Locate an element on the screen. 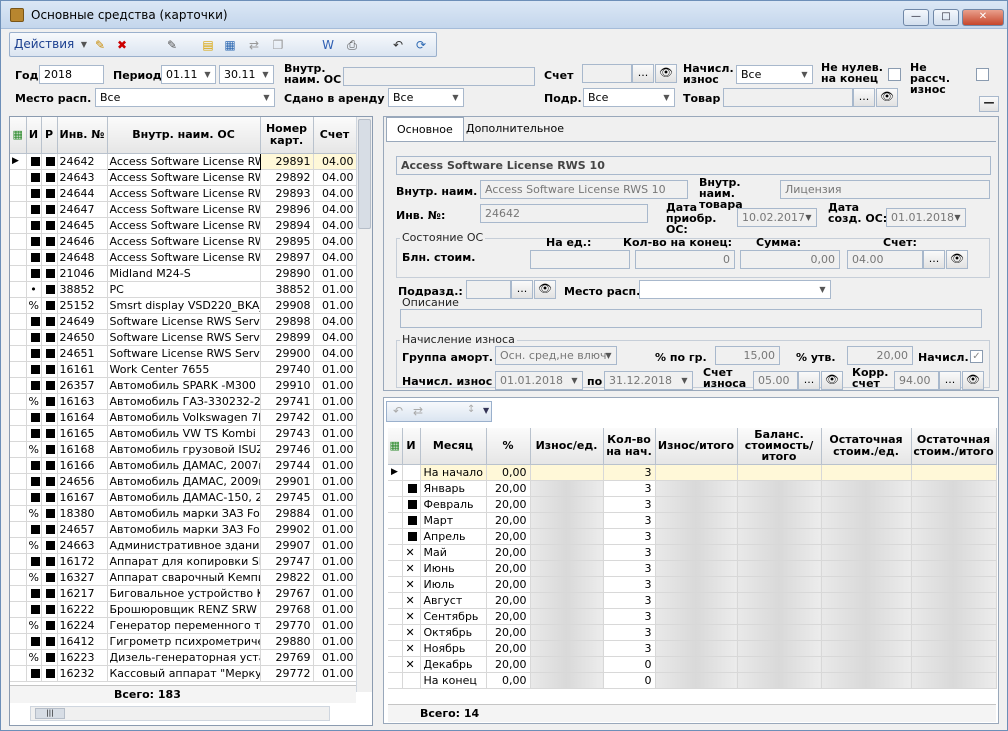 The image size is (1008, 731). desc-input is located at coordinates (691, 318).